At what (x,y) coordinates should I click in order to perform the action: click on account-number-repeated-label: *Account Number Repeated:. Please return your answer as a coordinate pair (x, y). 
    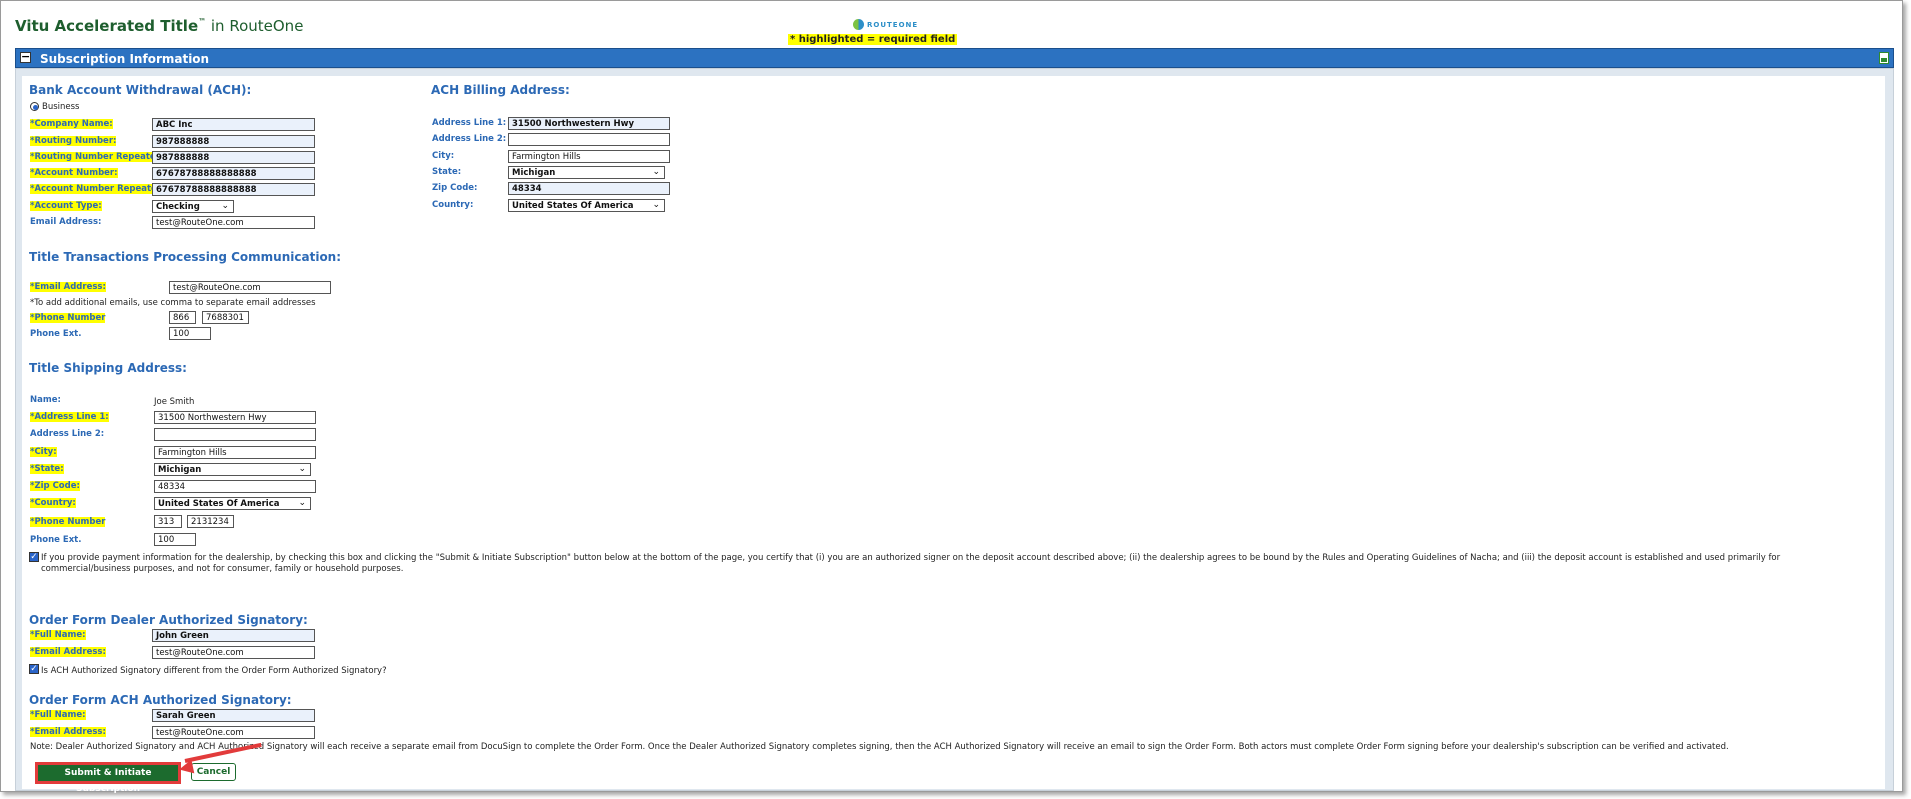
    Looking at the image, I should click on (98, 189).